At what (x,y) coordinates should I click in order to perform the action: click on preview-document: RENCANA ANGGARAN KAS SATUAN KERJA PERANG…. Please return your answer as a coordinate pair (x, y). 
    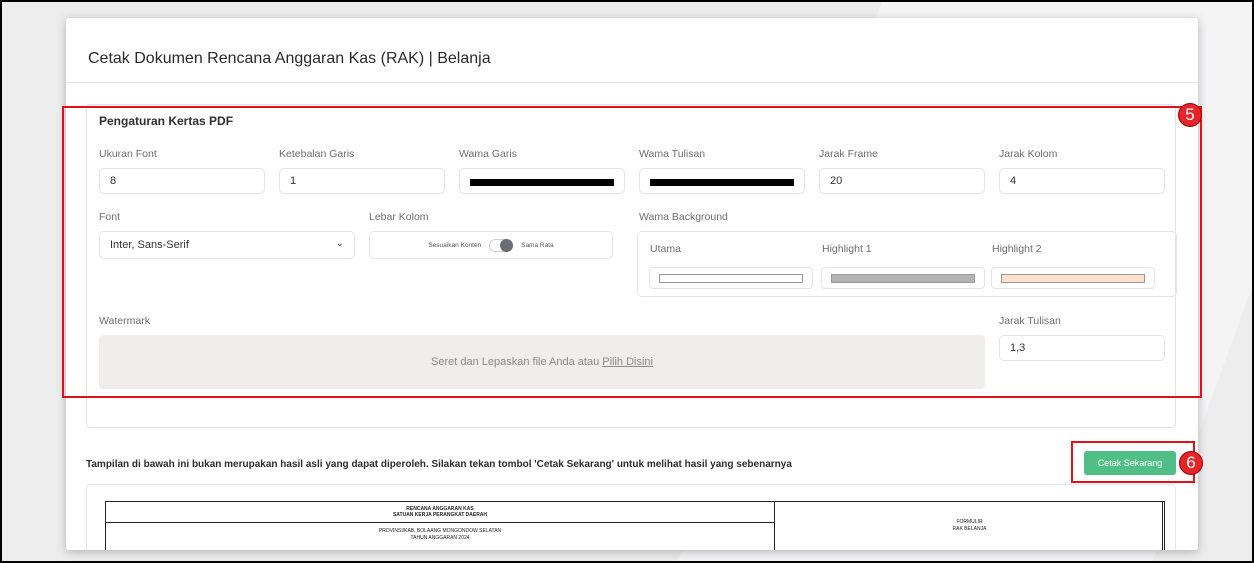
    Looking at the image, I should click on (635, 525).